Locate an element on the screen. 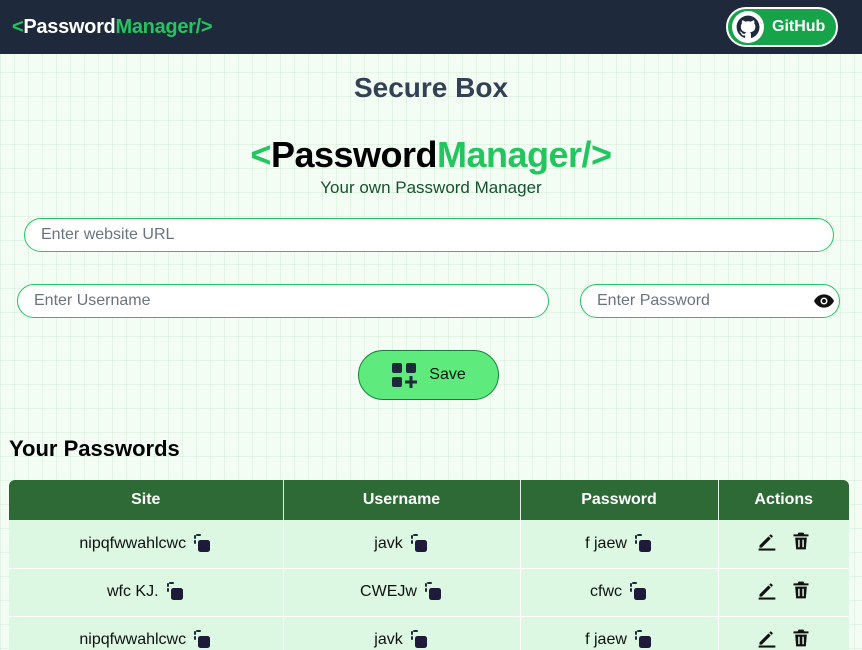  logo-main-text: Password is located at coordinates (69, 26).